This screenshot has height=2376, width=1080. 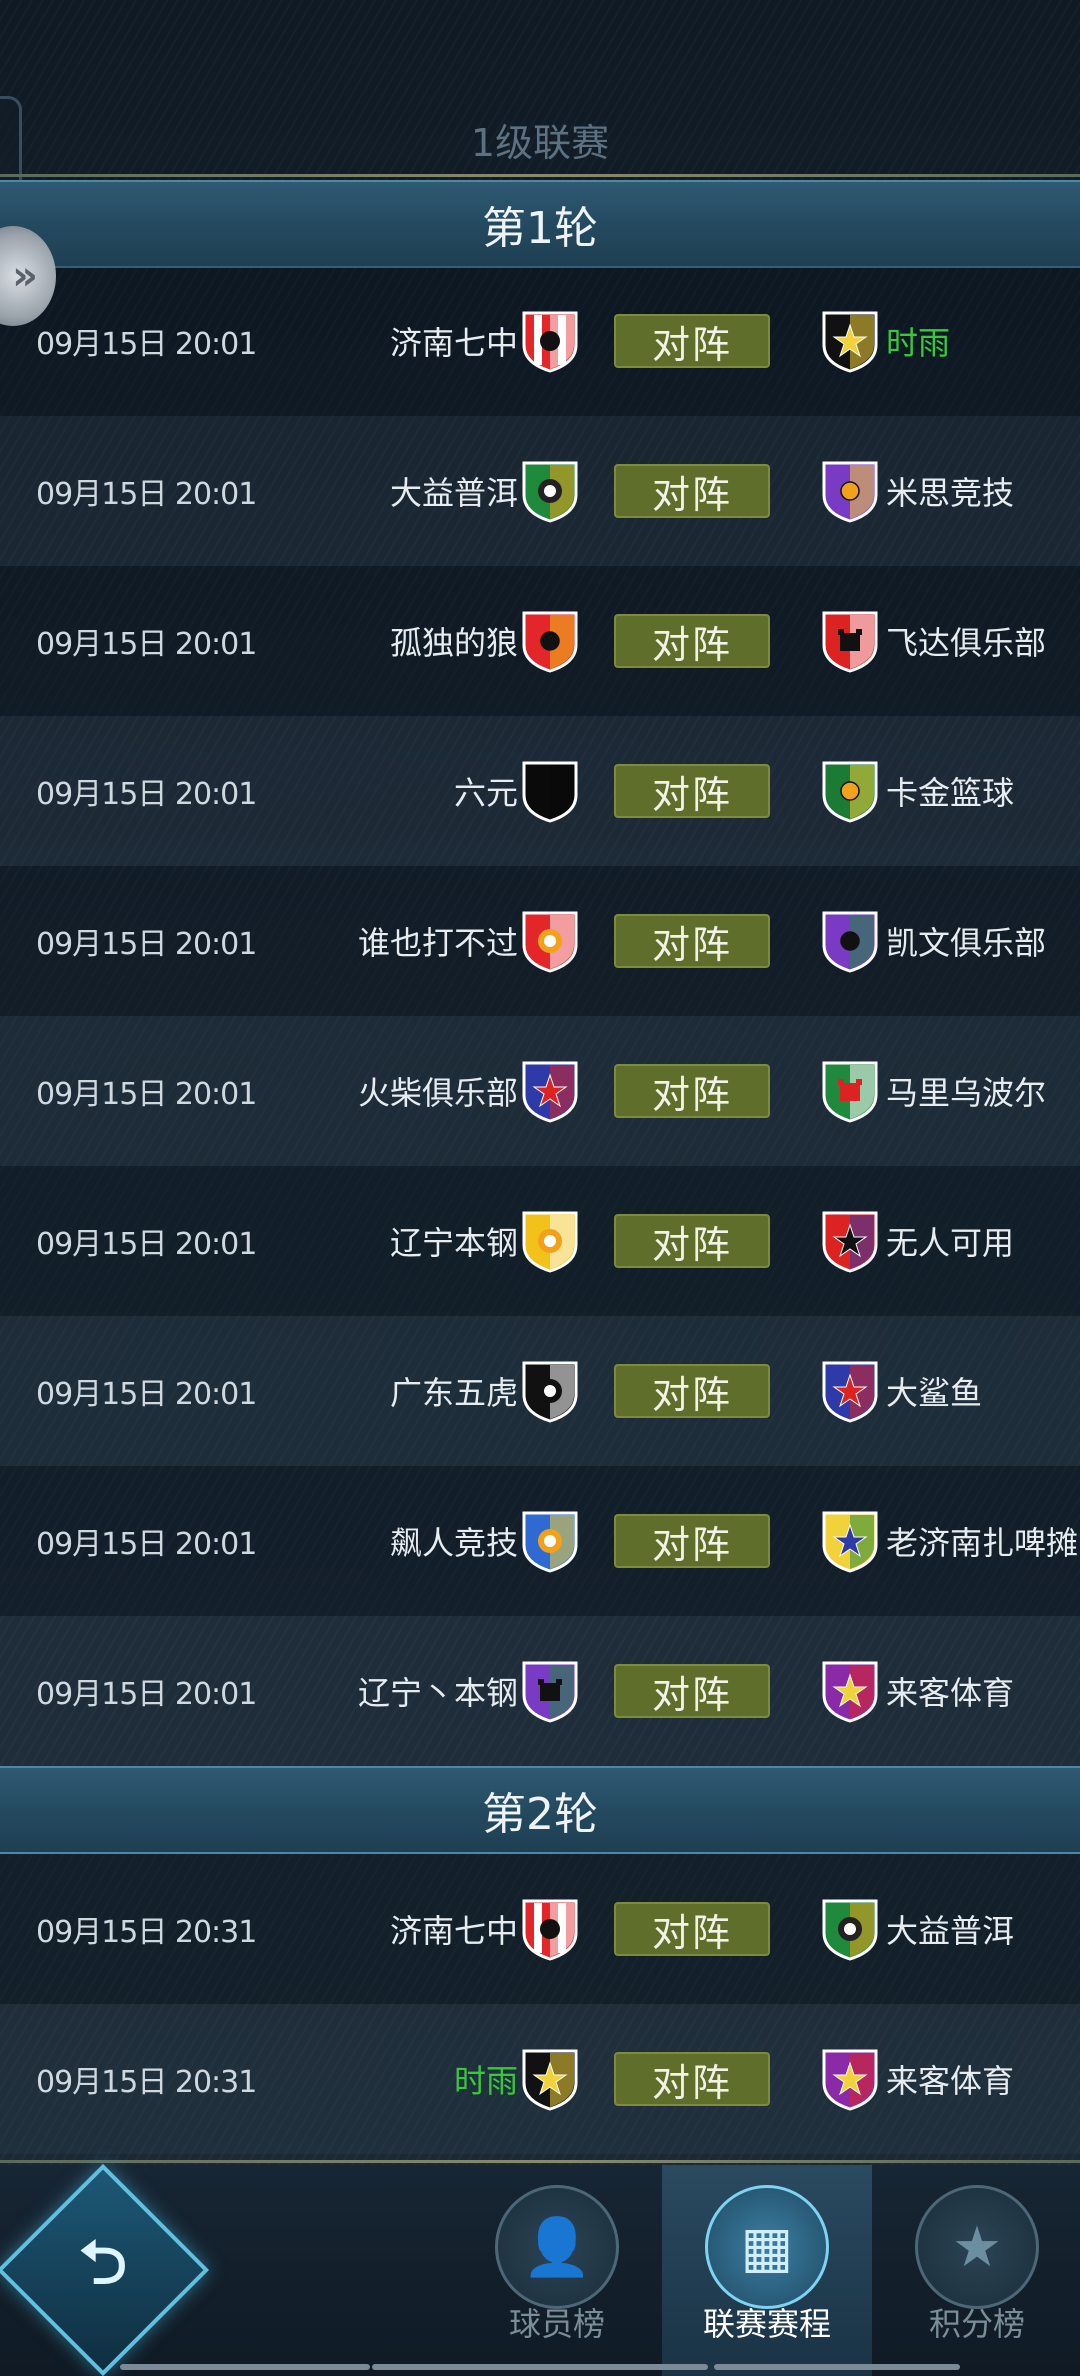 I want to click on home-team-name: 广东五虎, so click(x=454, y=1391).